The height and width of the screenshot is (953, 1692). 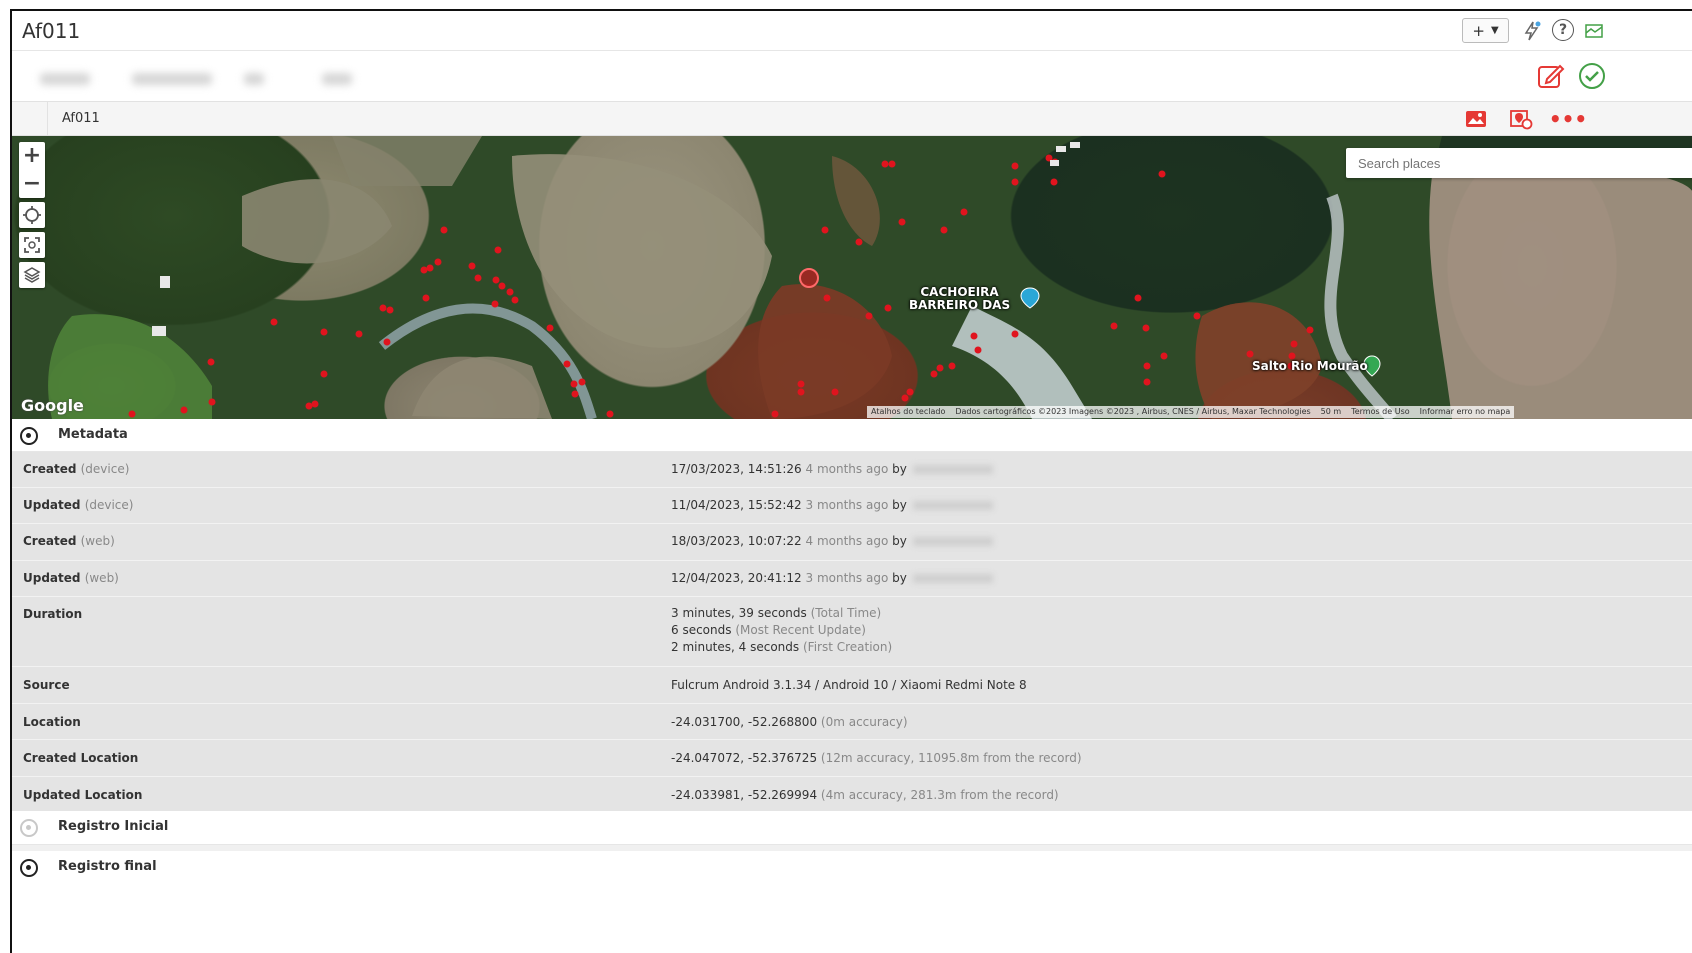 I want to click on row-label: Duration, so click(x=53, y=614).